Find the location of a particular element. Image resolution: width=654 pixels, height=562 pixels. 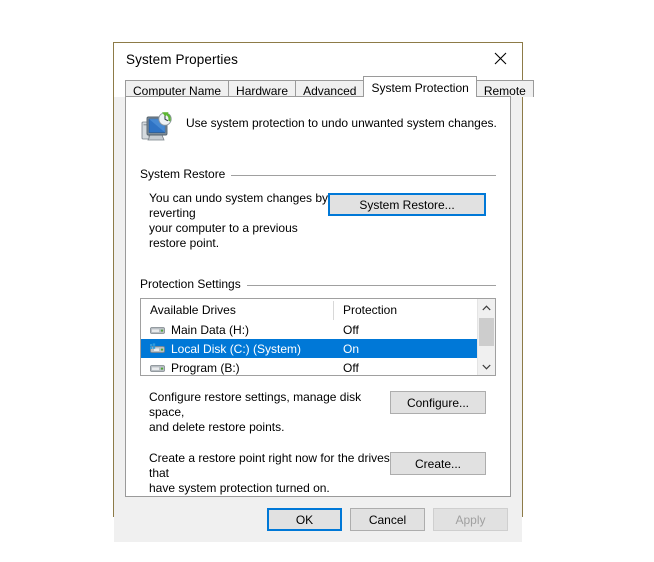

tab-system-protection: System Protection is located at coordinates (420, 86).